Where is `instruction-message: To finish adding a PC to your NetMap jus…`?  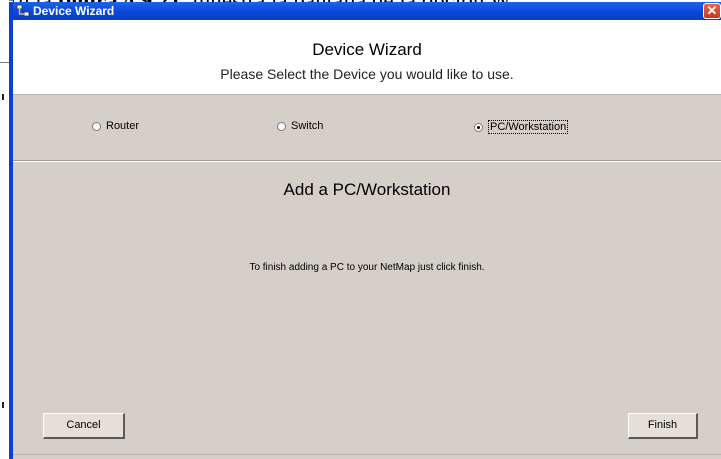 instruction-message: To finish adding a PC to your NetMap jus… is located at coordinates (367, 267).